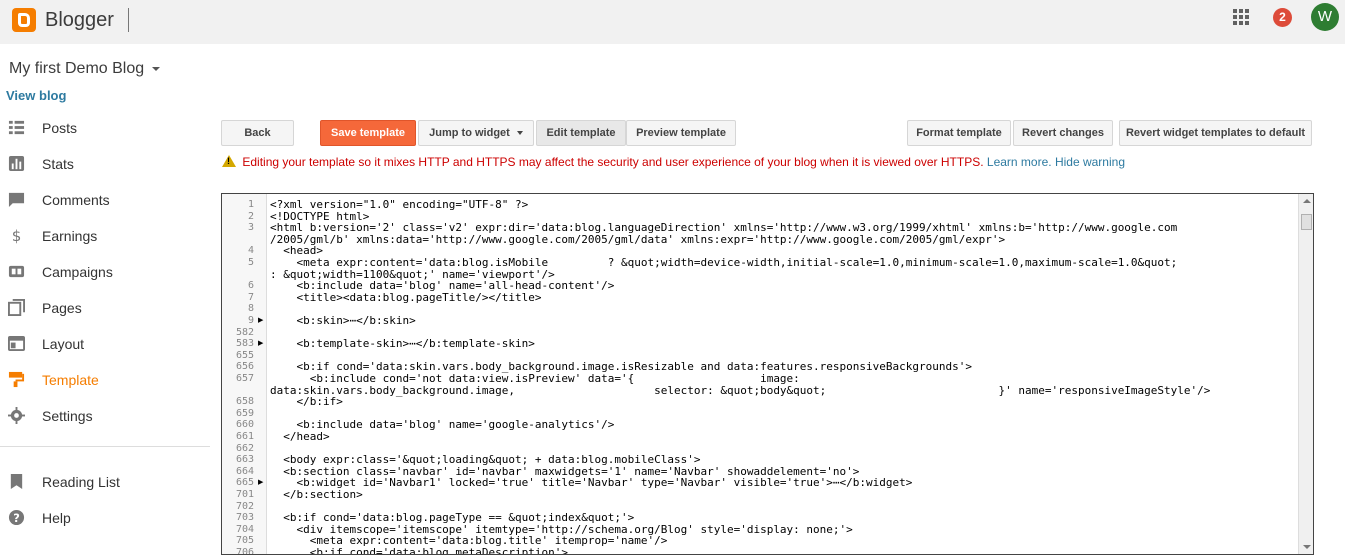 Image resolution: width=1345 pixels, height=555 pixels. I want to click on line-number: 6, so click(250, 286).